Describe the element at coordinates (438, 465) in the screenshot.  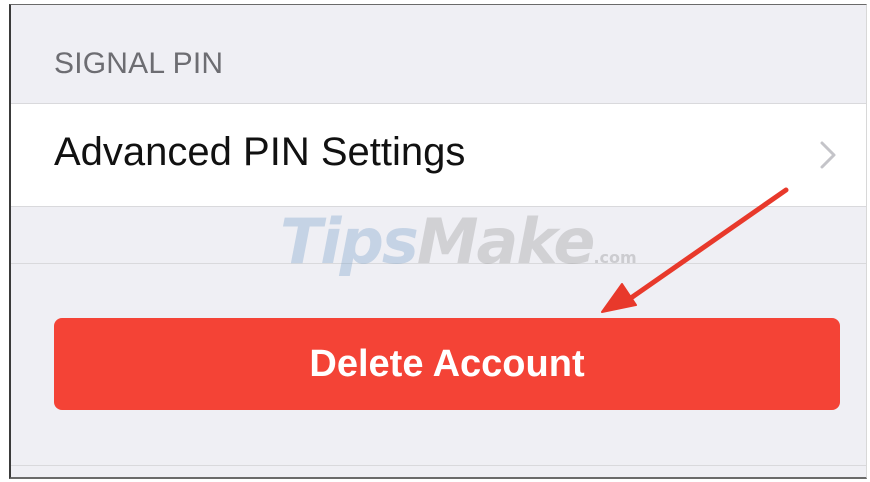
I see `bottom-divider` at that location.